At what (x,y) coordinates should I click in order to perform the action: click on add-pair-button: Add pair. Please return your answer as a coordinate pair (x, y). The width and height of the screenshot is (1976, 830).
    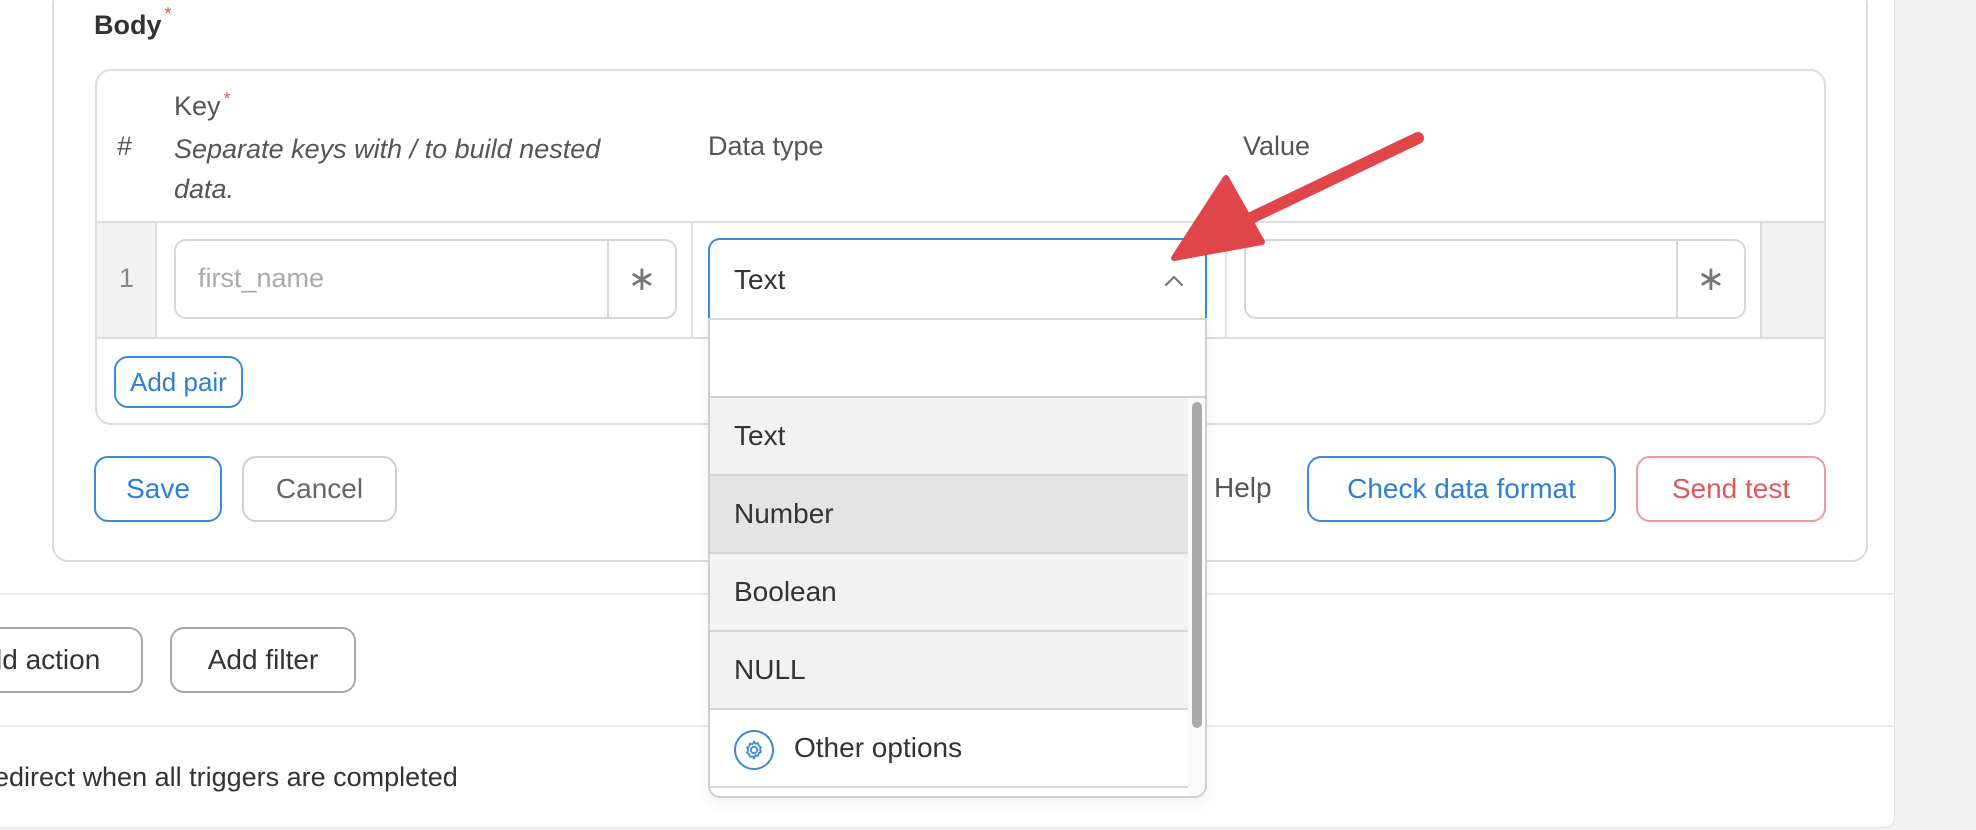
    Looking at the image, I should click on (178, 382).